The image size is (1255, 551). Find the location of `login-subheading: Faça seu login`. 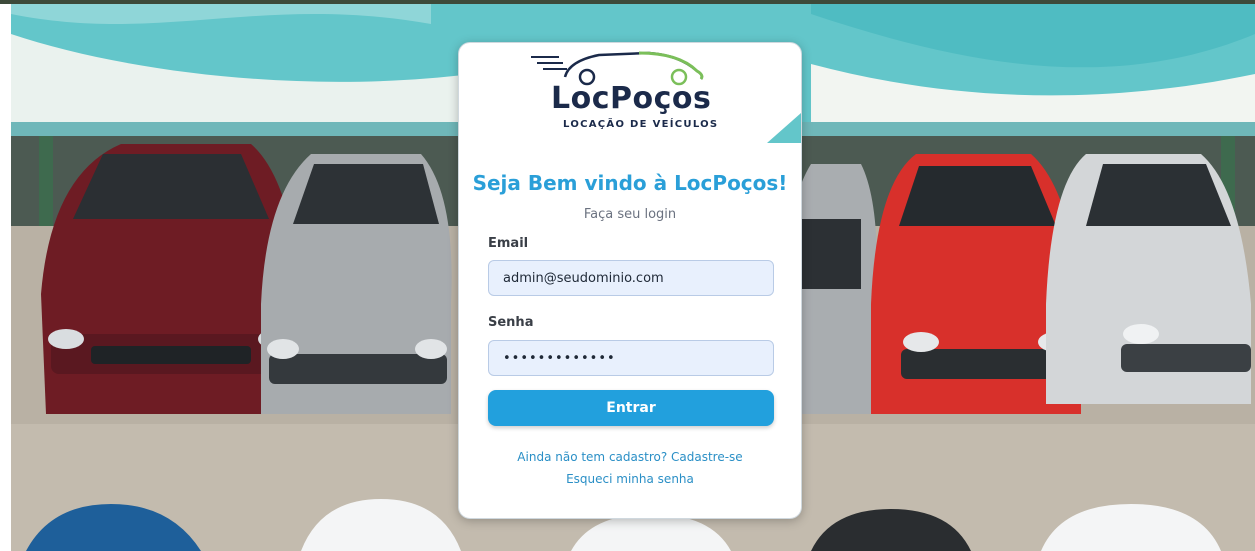

login-subheading: Faça seu login is located at coordinates (630, 214).